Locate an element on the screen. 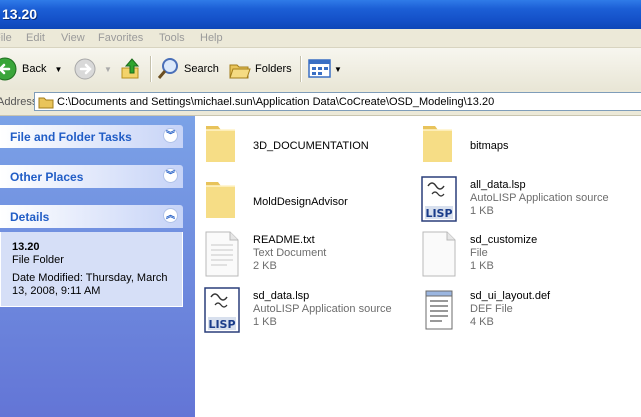 The image size is (641, 417). other-places-title: Other Places is located at coordinates (47, 177).